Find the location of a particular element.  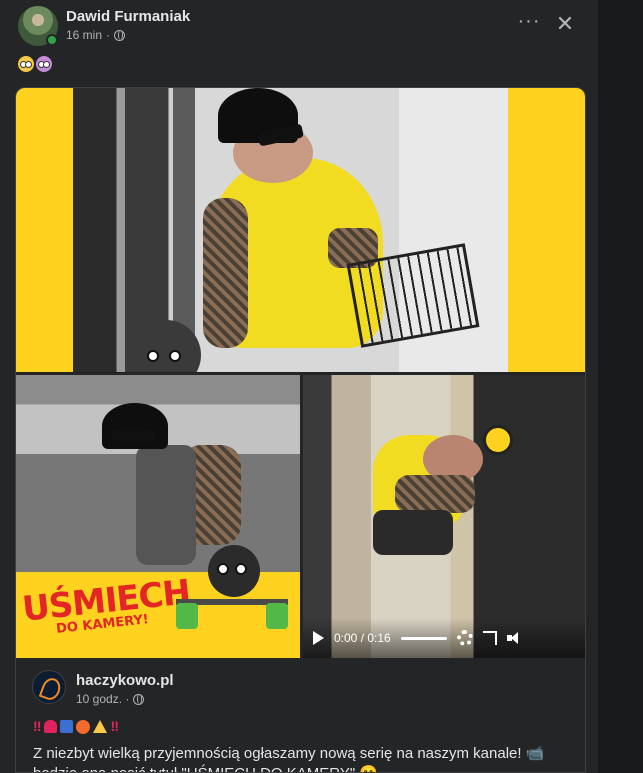

gear-icon is located at coordinates (464, 638).